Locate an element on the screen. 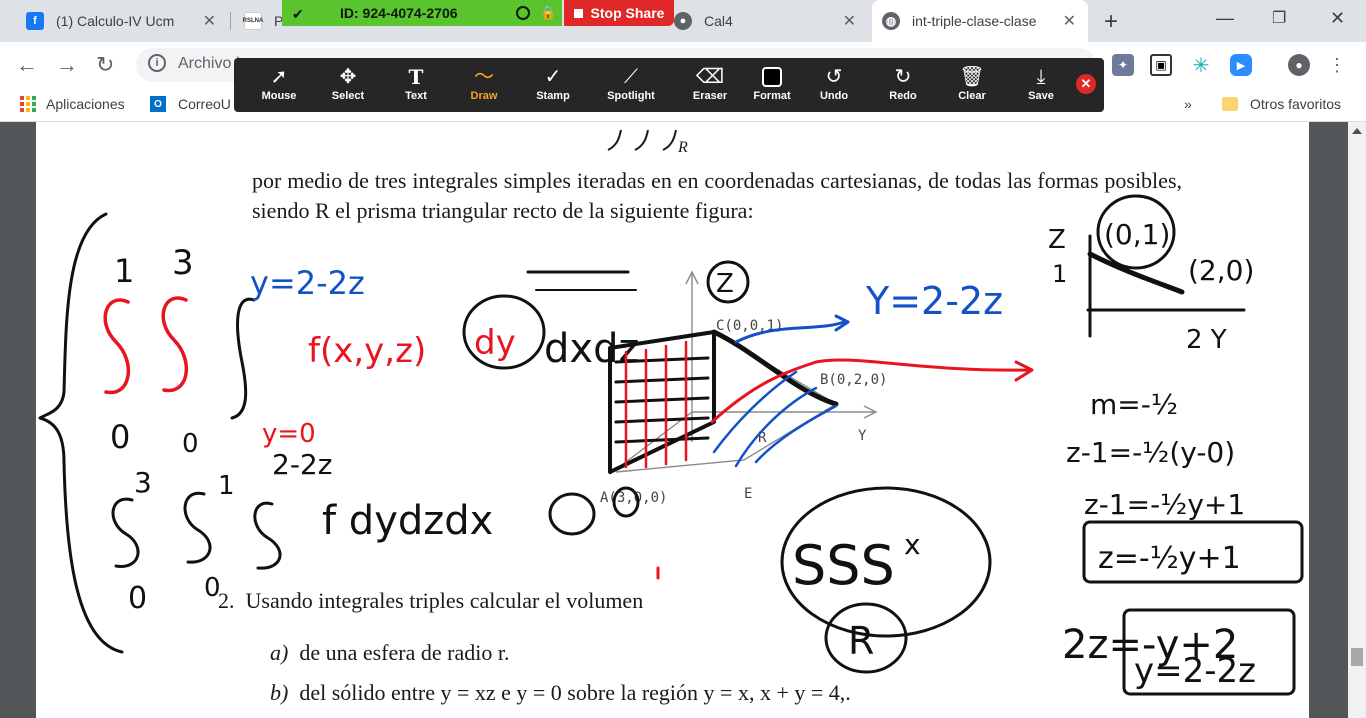 This screenshot has height=718, width=1366. tool-text: T Text is located at coordinates (416, 86).